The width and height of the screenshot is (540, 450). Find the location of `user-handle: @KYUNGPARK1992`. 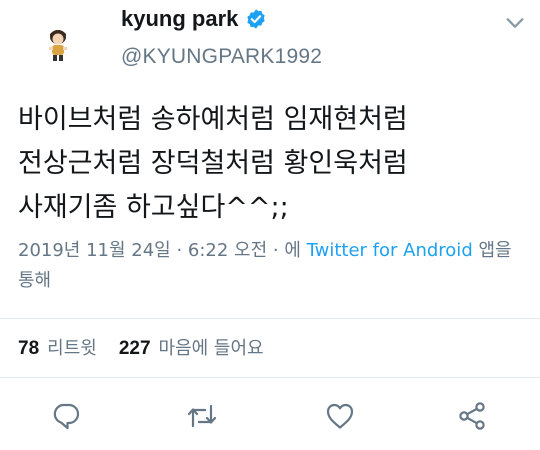

user-handle: @KYUNGPARK1992 is located at coordinates (221, 57).